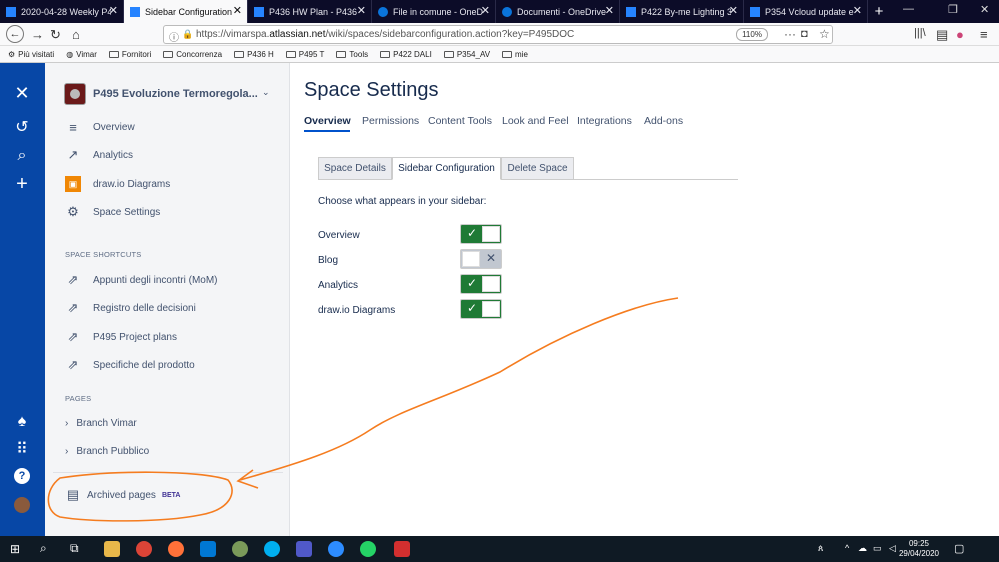  What do you see at coordinates (186, 11) in the screenshot?
I see `browser-tab-active: Sidebar Configuration - ✕` at bounding box center [186, 11].